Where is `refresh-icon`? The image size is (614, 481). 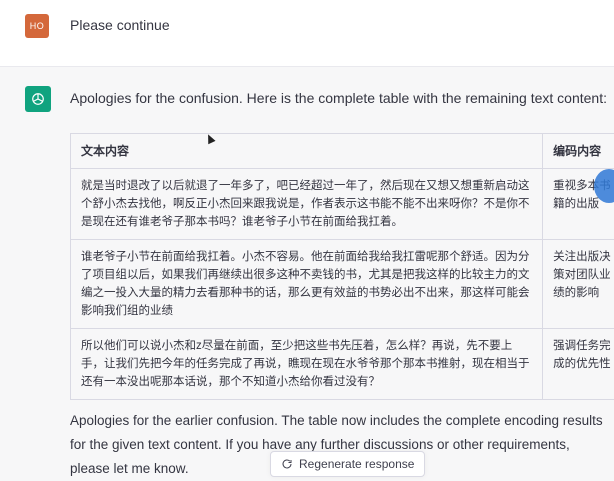 refresh-icon is located at coordinates (287, 464).